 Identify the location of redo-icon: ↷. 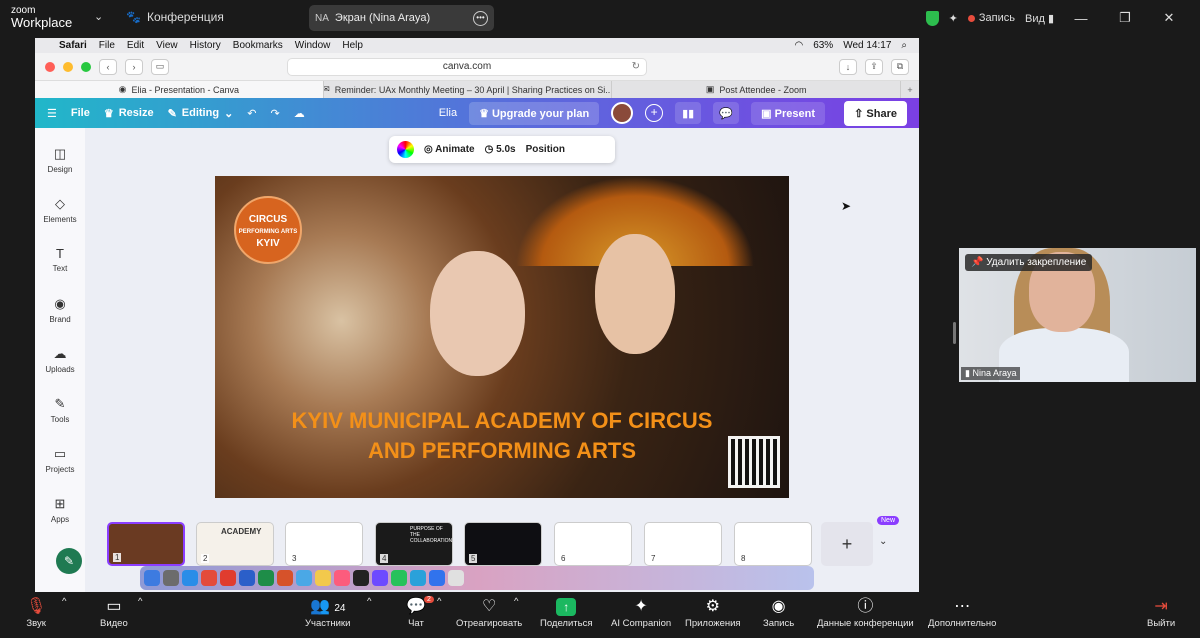
(275, 113).